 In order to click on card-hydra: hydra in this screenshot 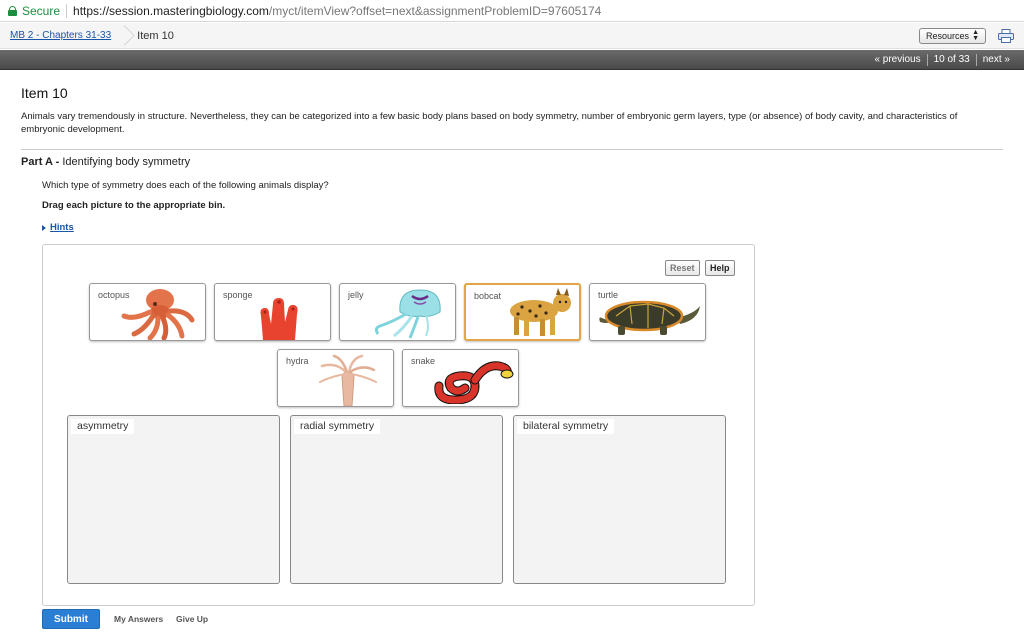, I will do `click(335, 378)`.